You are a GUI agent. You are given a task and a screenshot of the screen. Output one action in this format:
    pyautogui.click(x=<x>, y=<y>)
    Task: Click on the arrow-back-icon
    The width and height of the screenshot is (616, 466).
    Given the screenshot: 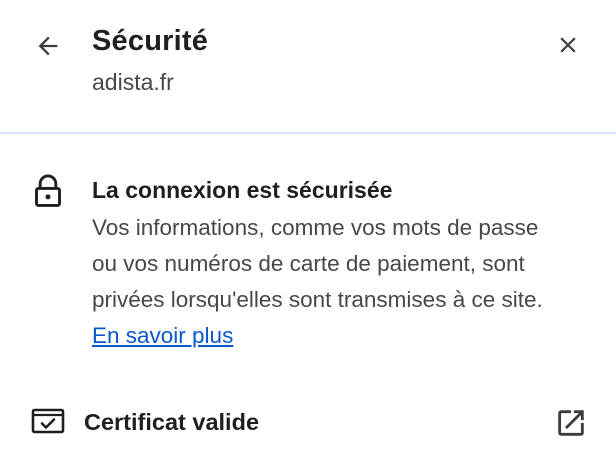 What is the action you would take?
    pyautogui.click(x=48, y=46)
    